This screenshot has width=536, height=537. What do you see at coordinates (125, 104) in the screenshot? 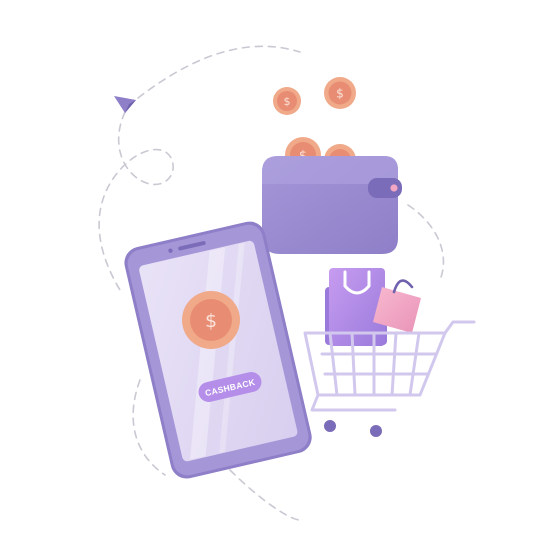
I see `paper-plane-icon` at bounding box center [125, 104].